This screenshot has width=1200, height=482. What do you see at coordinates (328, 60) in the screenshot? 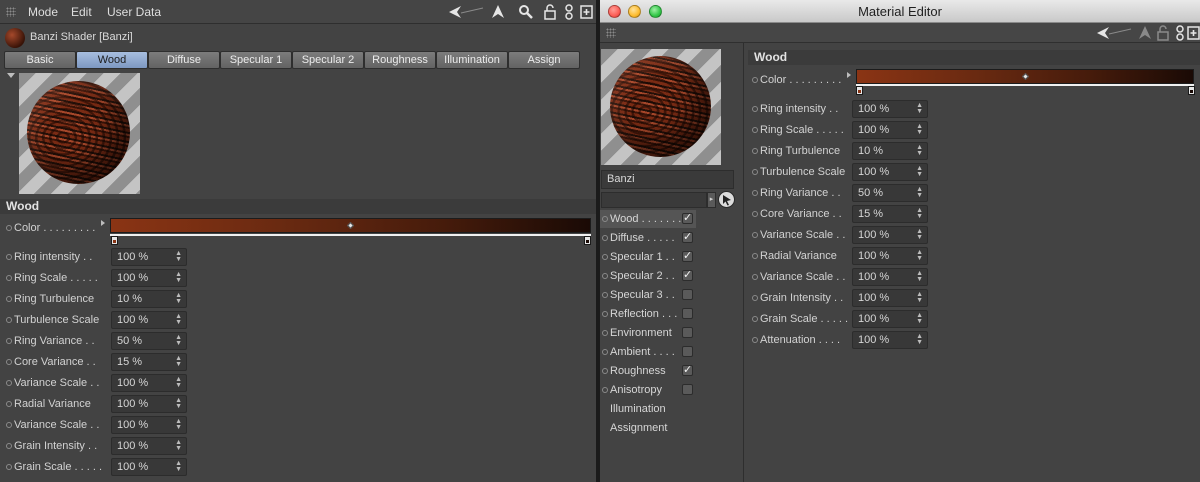
I see `tab-specular-2: Specular 2` at bounding box center [328, 60].